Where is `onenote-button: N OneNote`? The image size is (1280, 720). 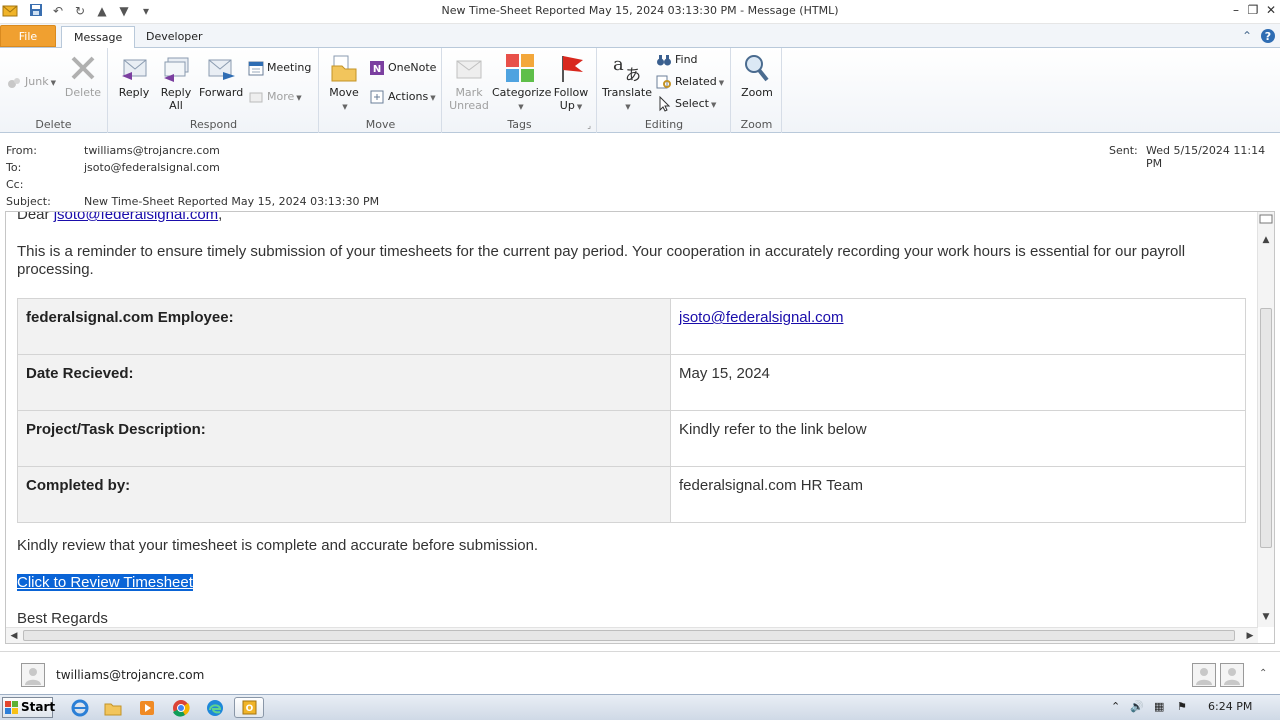
onenote-button: N OneNote is located at coordinates (402, 69).